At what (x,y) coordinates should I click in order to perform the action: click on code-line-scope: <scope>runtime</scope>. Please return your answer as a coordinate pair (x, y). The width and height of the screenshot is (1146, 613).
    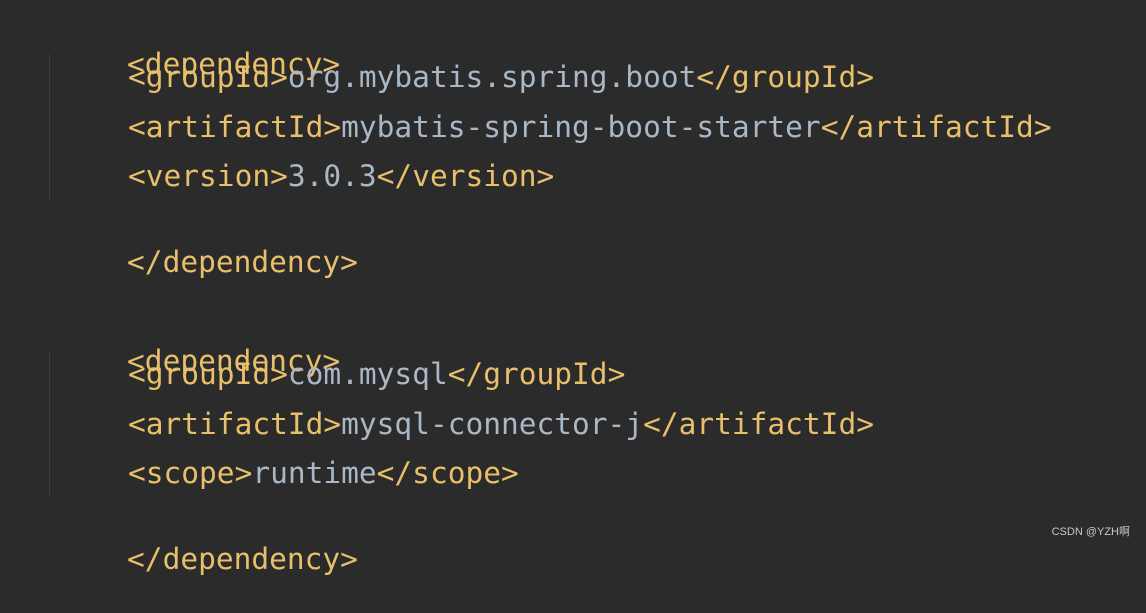
    Looking at the image, I should click on (323, 473).